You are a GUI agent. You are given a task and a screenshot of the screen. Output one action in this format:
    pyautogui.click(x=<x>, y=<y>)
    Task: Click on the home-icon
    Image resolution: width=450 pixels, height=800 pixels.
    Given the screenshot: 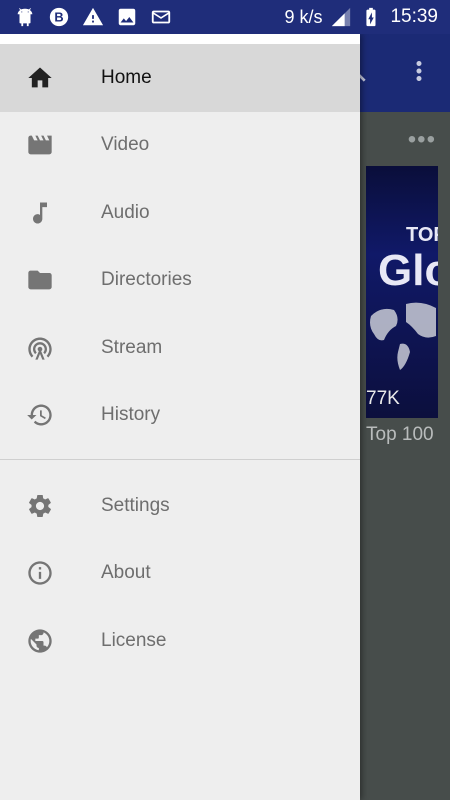 What is the action you would take?
    pyautogui.click(x=40, y=78)
    